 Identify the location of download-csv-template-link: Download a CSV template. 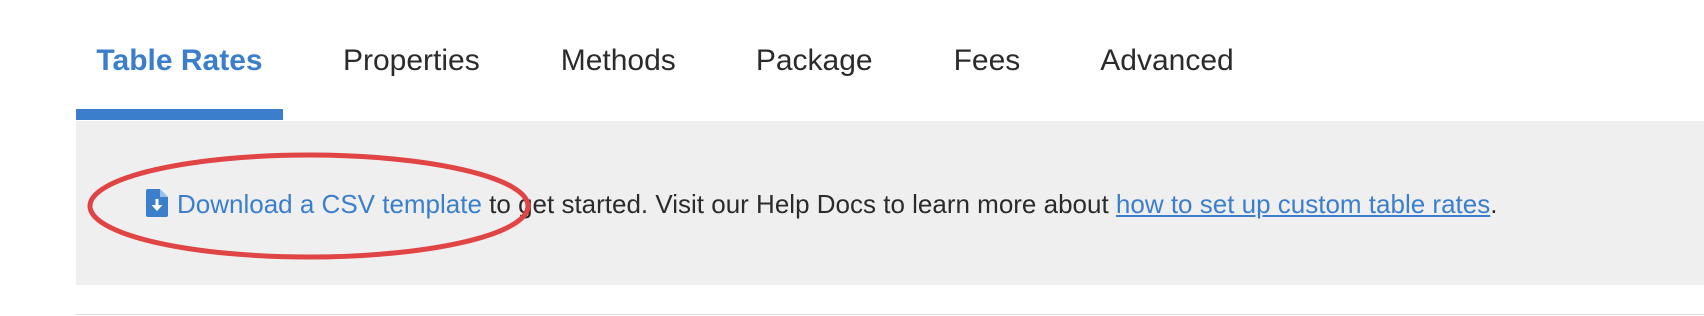
(329, 204).